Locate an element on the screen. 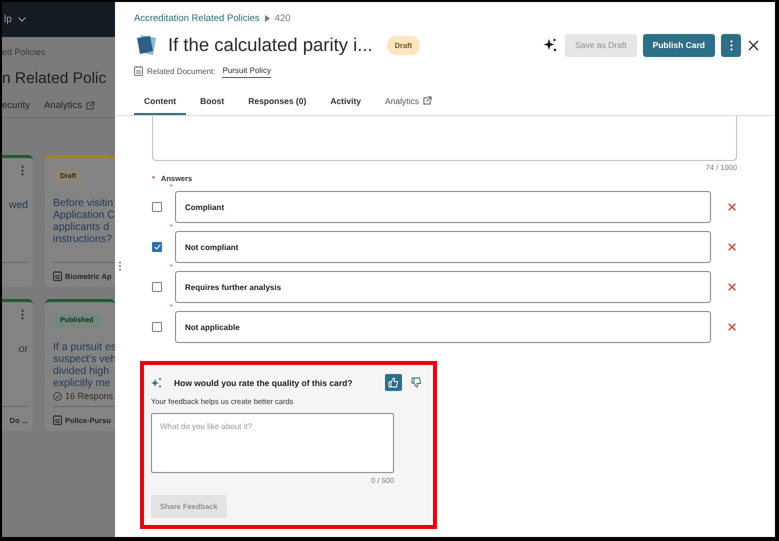 Image resolution: width=779 pixels, height=541 pixels. thumbs-up-button is located at coordinates (393, 382).